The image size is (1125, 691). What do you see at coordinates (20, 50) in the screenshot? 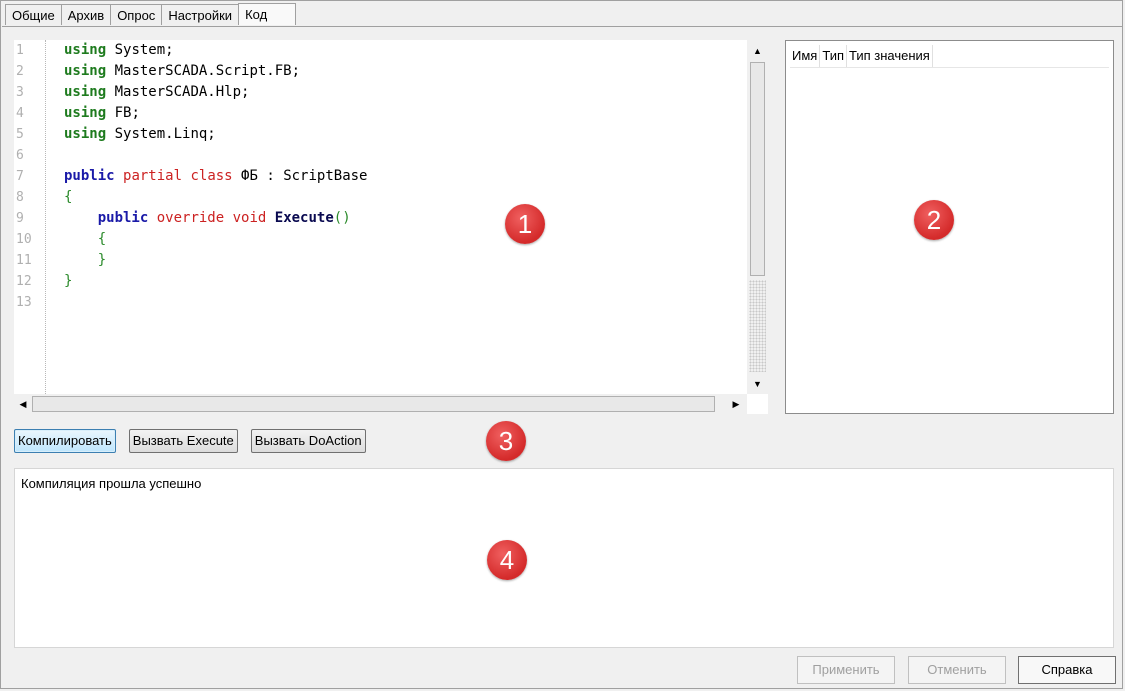
I see `line-number: 1` at bounding box center [20, 50].